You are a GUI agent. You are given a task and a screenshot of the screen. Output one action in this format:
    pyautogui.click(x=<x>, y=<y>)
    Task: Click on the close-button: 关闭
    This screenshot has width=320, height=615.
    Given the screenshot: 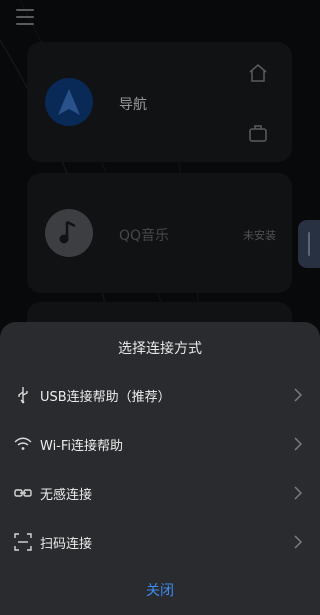 What is the action you would take?
    pyautogui.click(x=160, y=591)
    